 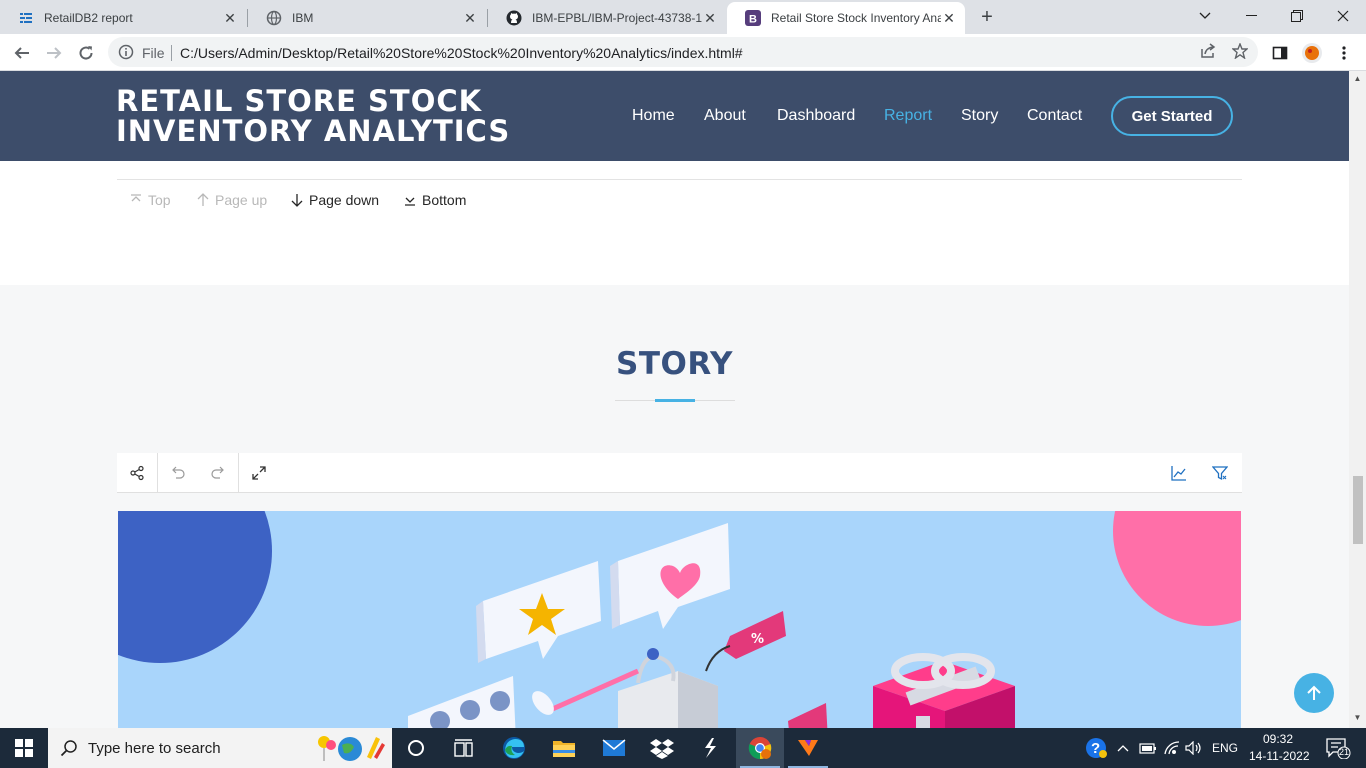 What do you see at coordinates (274, 18) in the screenshot?
I see `globe-icon` at bounding box center [274, 18].